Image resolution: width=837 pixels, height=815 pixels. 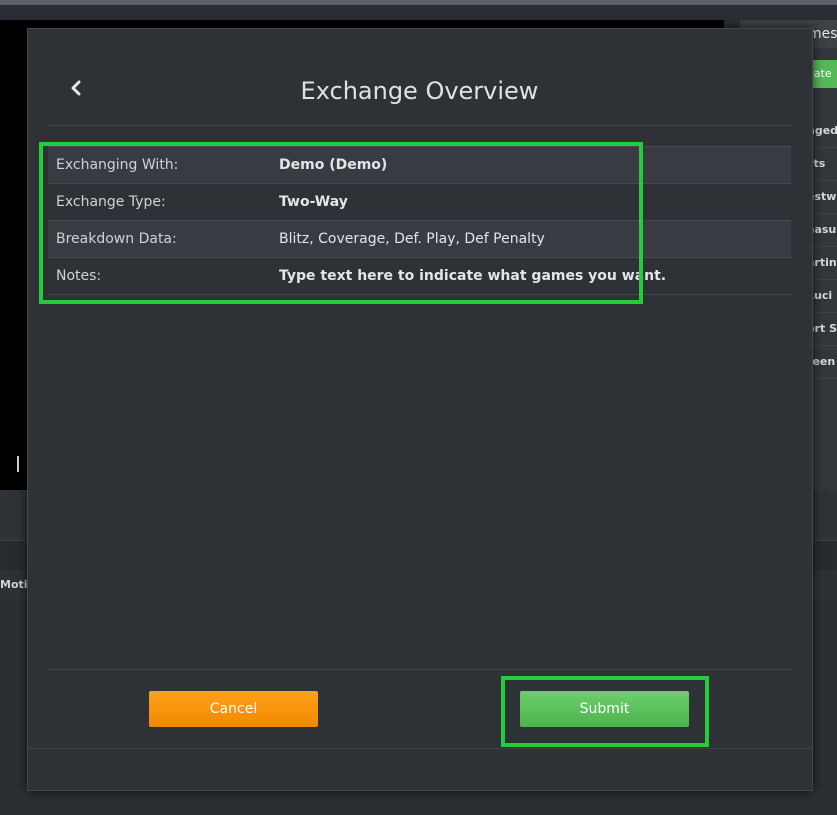 What do you see at coordinates (420, 748) in the screenshot?
I see `modal-bottom-divider` at bounding box center [420, 748].